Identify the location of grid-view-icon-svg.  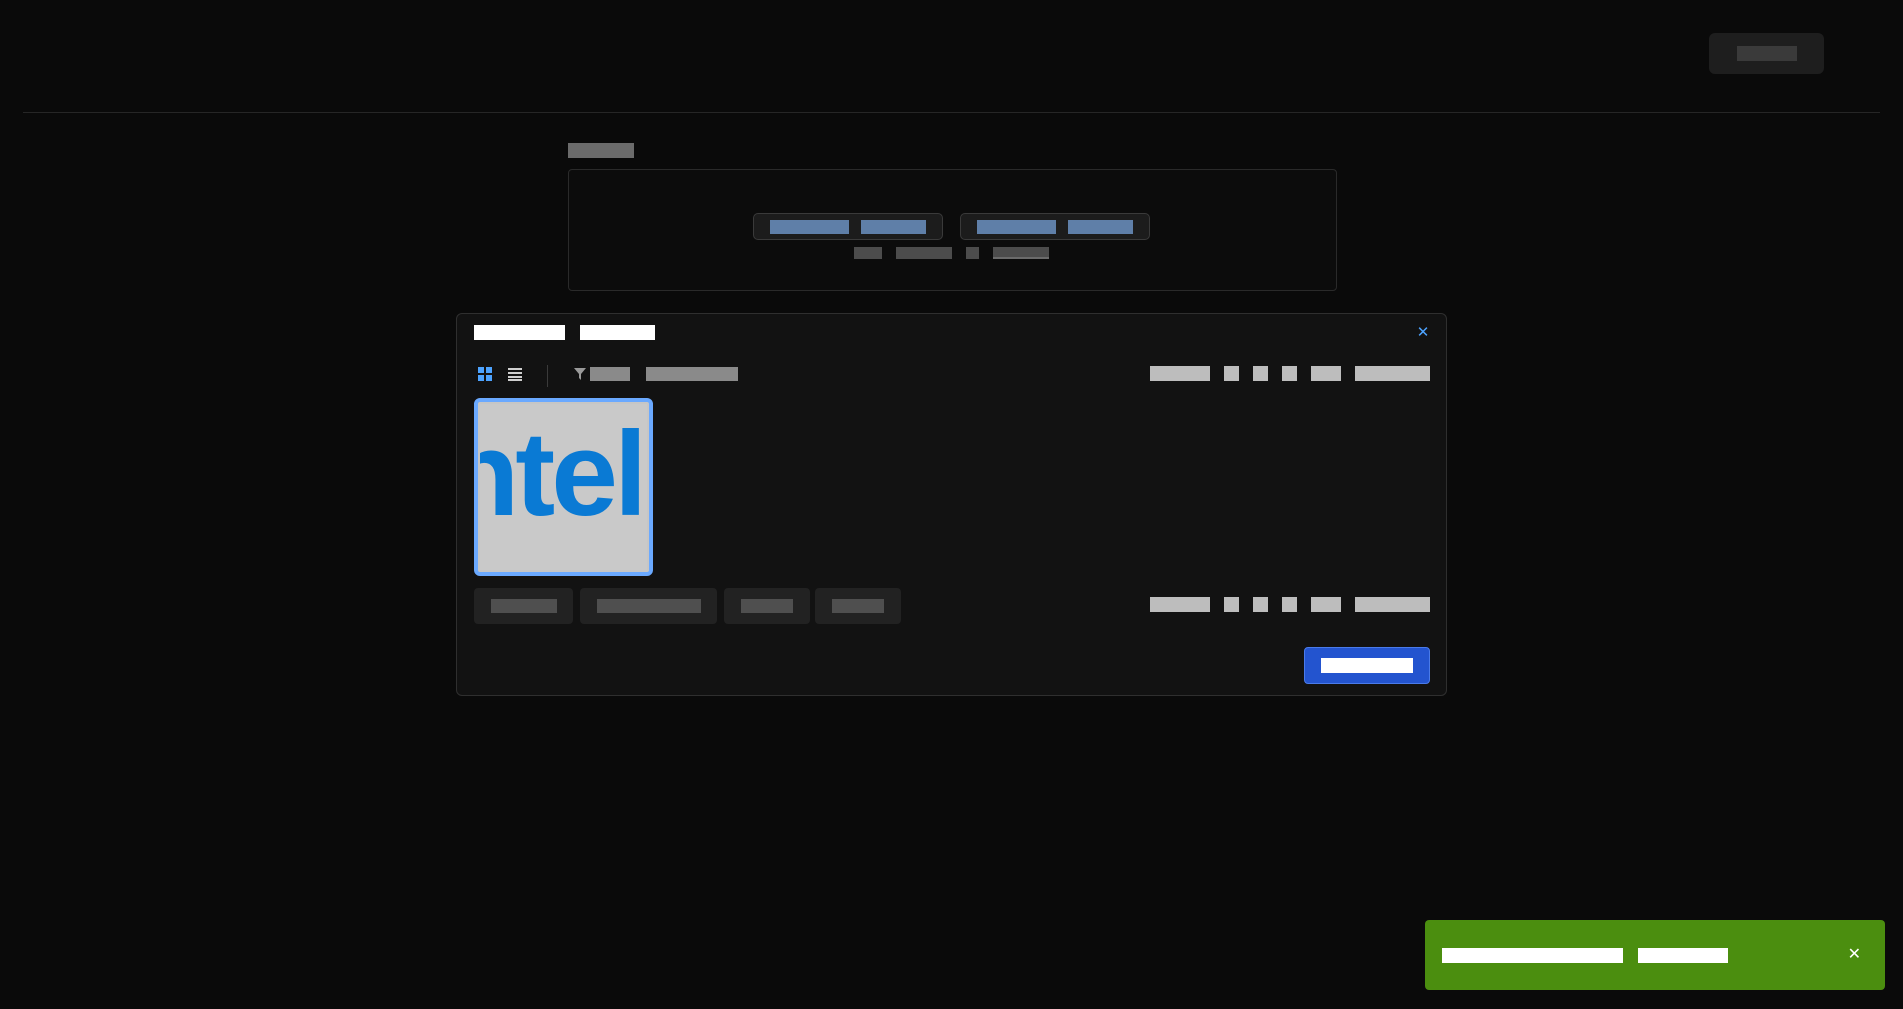
(485, 374).